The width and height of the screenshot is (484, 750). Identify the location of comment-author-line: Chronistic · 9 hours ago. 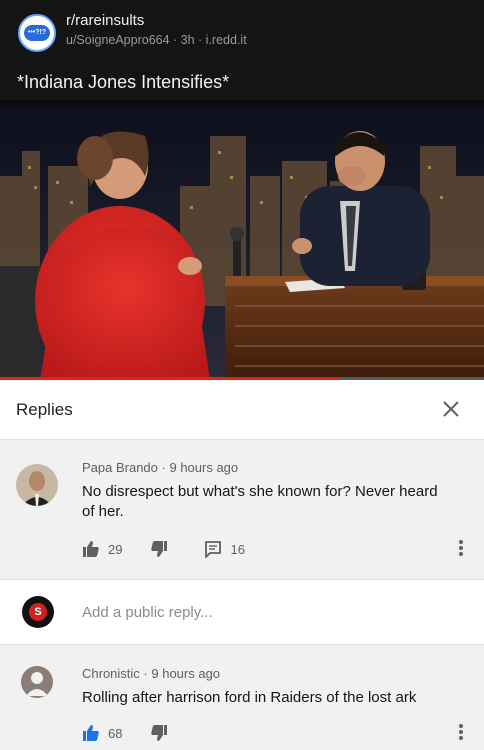
(151, 673).